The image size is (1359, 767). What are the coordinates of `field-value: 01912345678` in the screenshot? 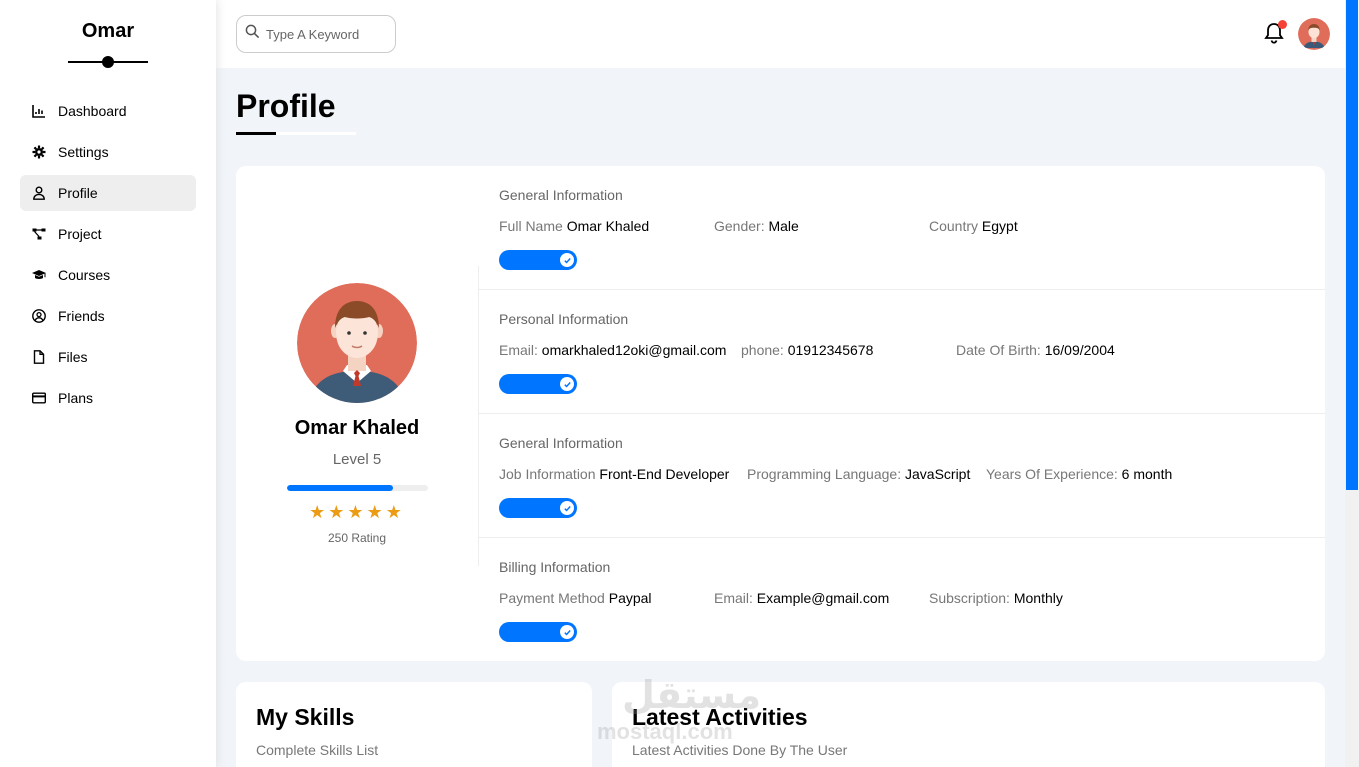 It's located at (830, 350).